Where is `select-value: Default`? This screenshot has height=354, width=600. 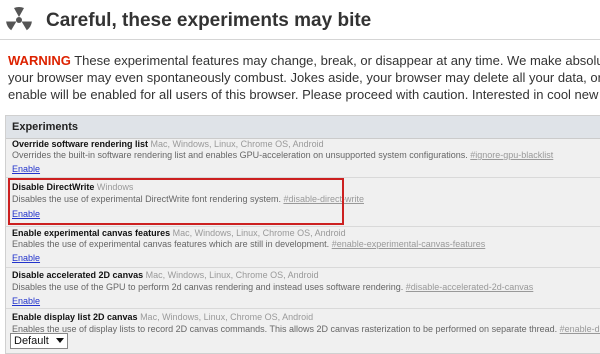
select-value: Default is located at coordinates (31, 341).